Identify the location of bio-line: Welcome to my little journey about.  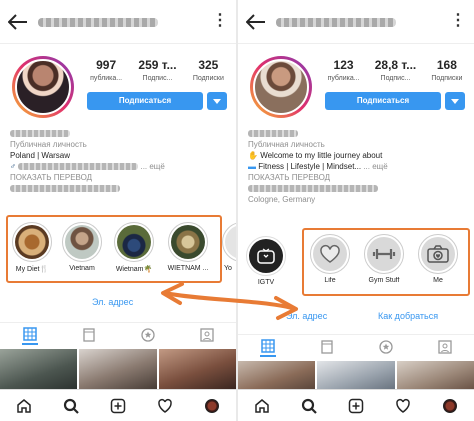
(321, 155).